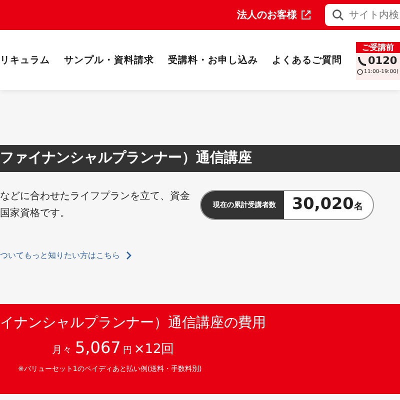 The width and height of the screenshot is (400, 400). Describe the element at coordinates (133, 323) in the screenshot. I see `fee-title: イナンシャルプランナー）通信講座の費用` at that location.